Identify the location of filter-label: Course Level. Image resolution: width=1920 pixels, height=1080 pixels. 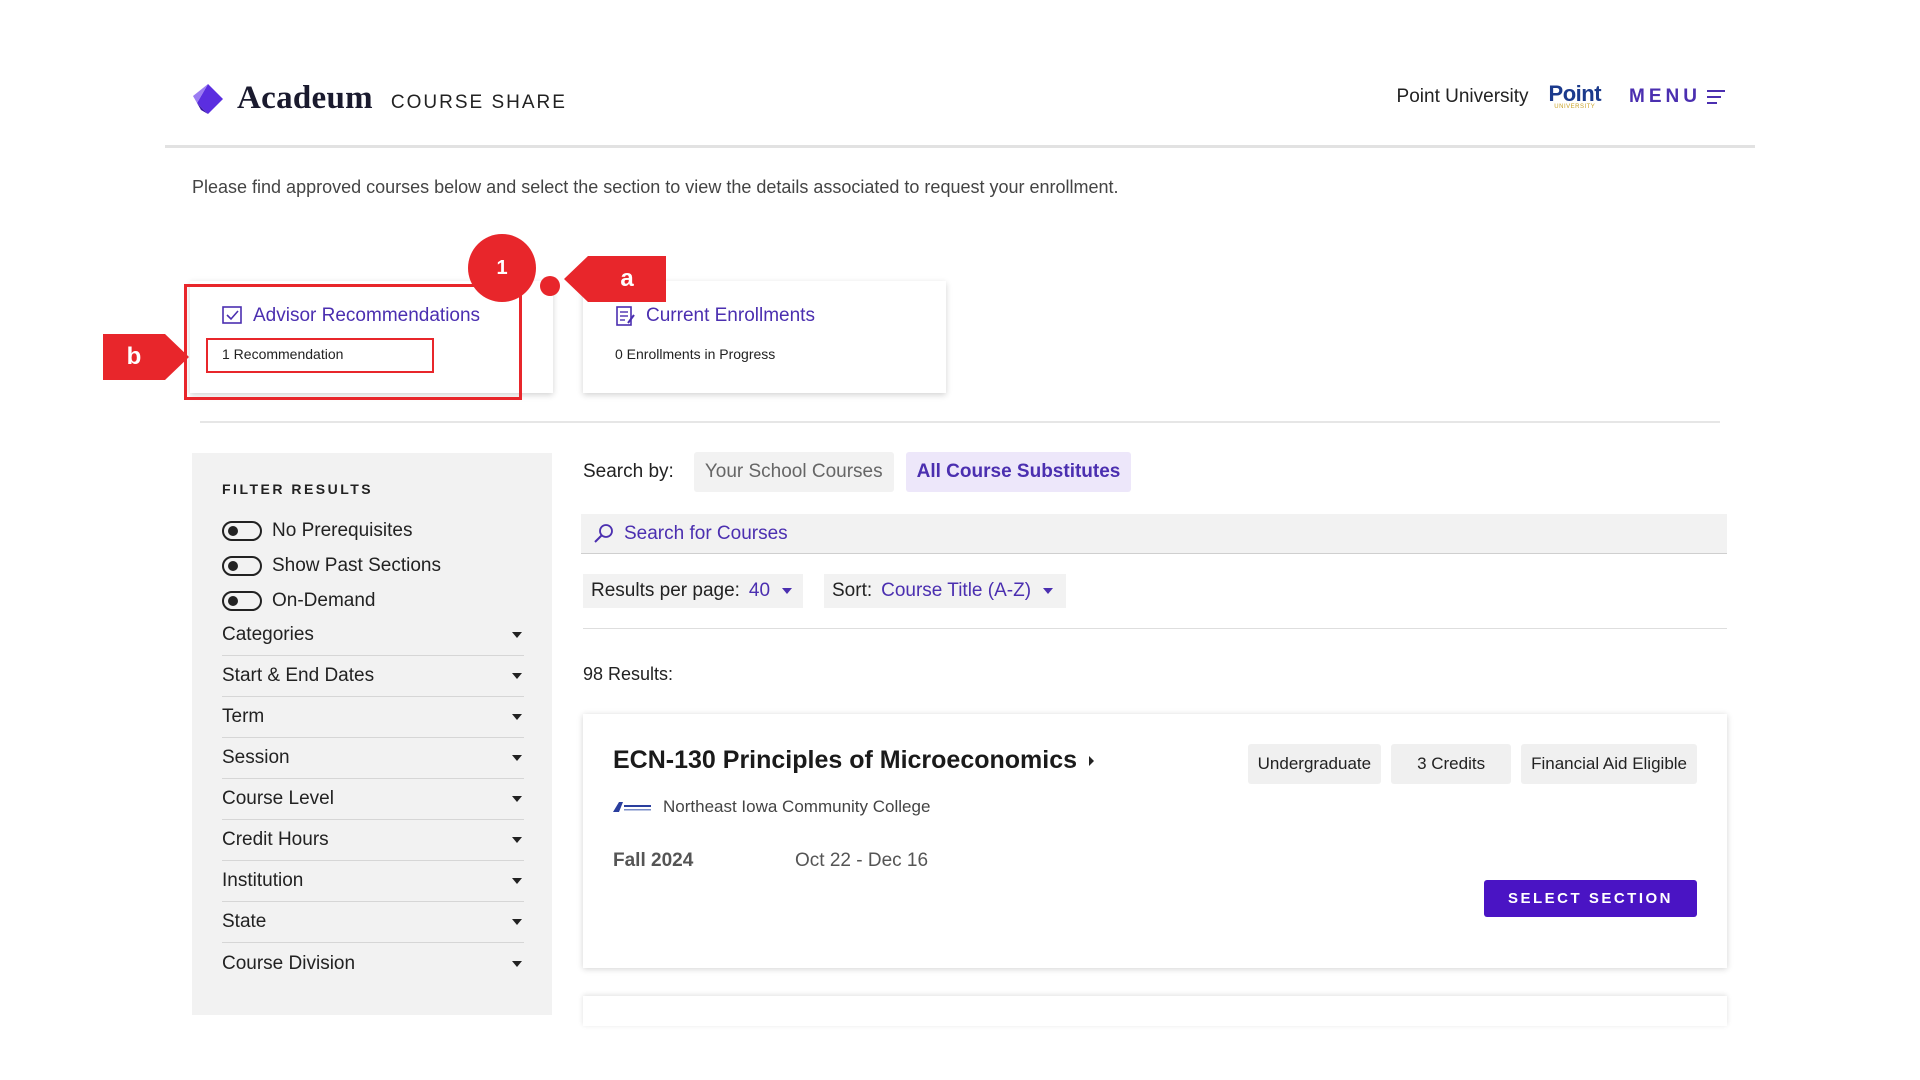
(278, 798).